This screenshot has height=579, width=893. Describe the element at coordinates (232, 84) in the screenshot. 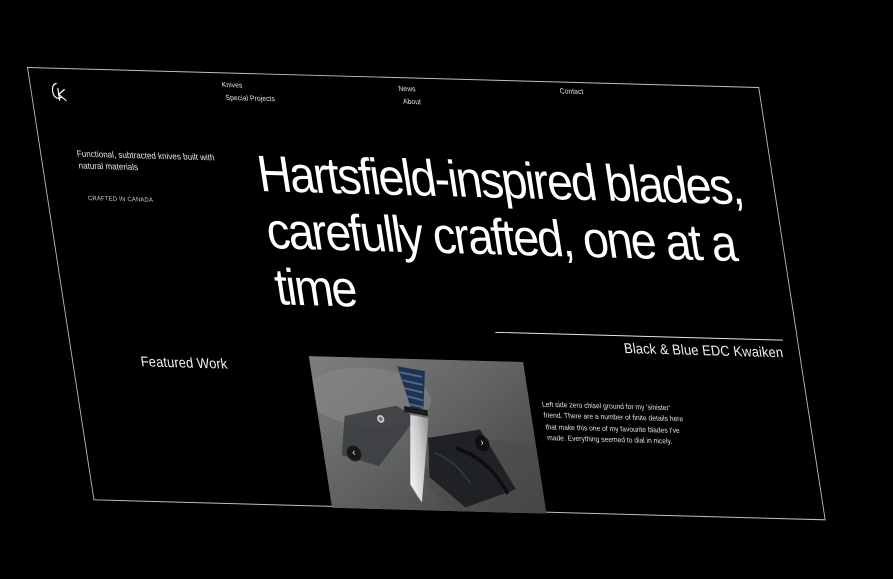

I see `nav-knives: Knives` at that location.